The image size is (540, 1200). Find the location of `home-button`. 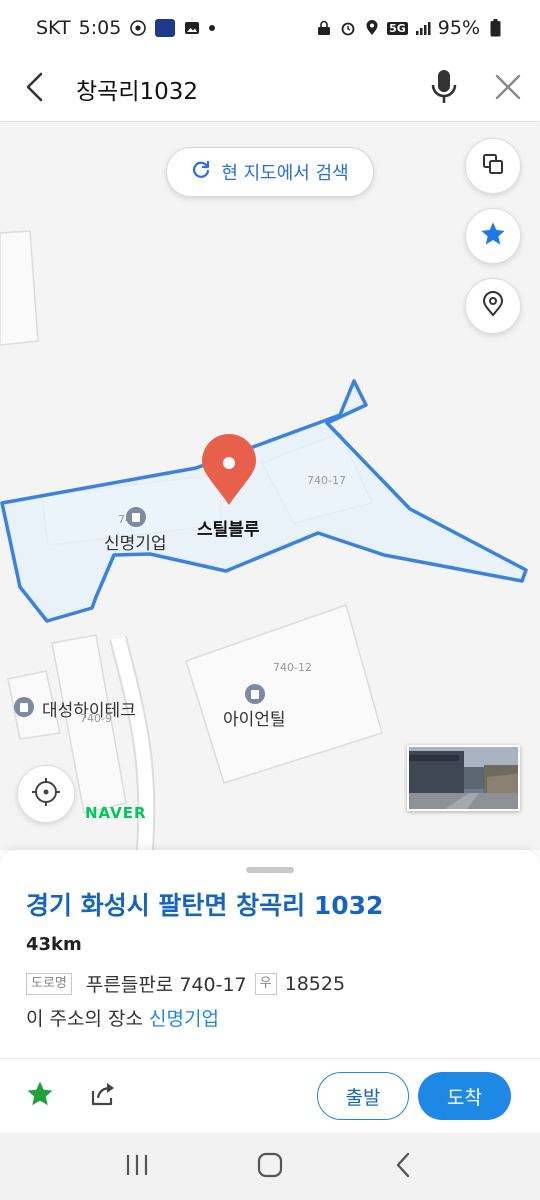

home-button is located at coordinates (270, 1167).